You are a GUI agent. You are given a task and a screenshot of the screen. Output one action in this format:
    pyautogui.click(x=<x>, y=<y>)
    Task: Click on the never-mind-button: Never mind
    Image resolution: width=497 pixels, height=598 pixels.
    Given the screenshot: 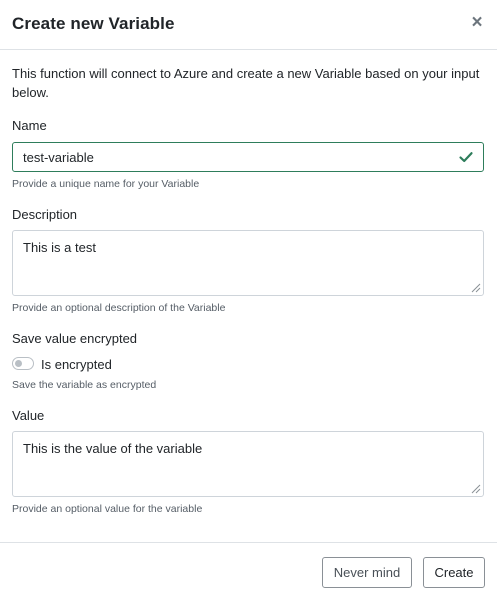 What is the action you would take?
    pyautogui.click(x=367, y=572)
    